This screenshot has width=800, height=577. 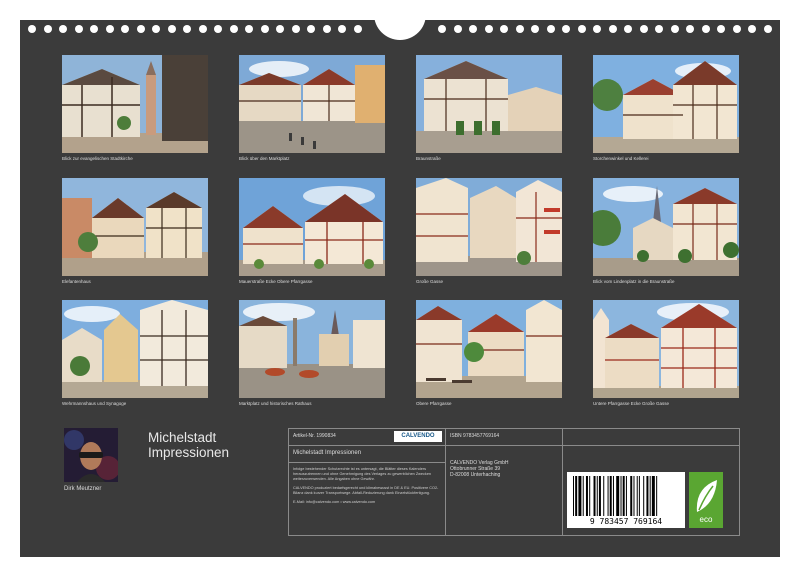 I want to click on photo-caption: Wehrmannshaus und Synagoge, so click(x=94, y=403).